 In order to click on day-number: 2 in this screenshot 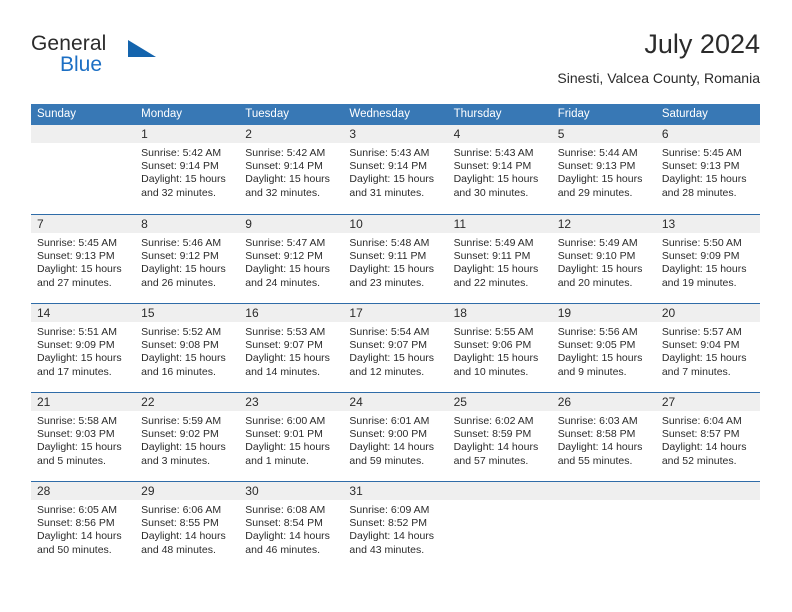, I will do `click(291, 134)`.